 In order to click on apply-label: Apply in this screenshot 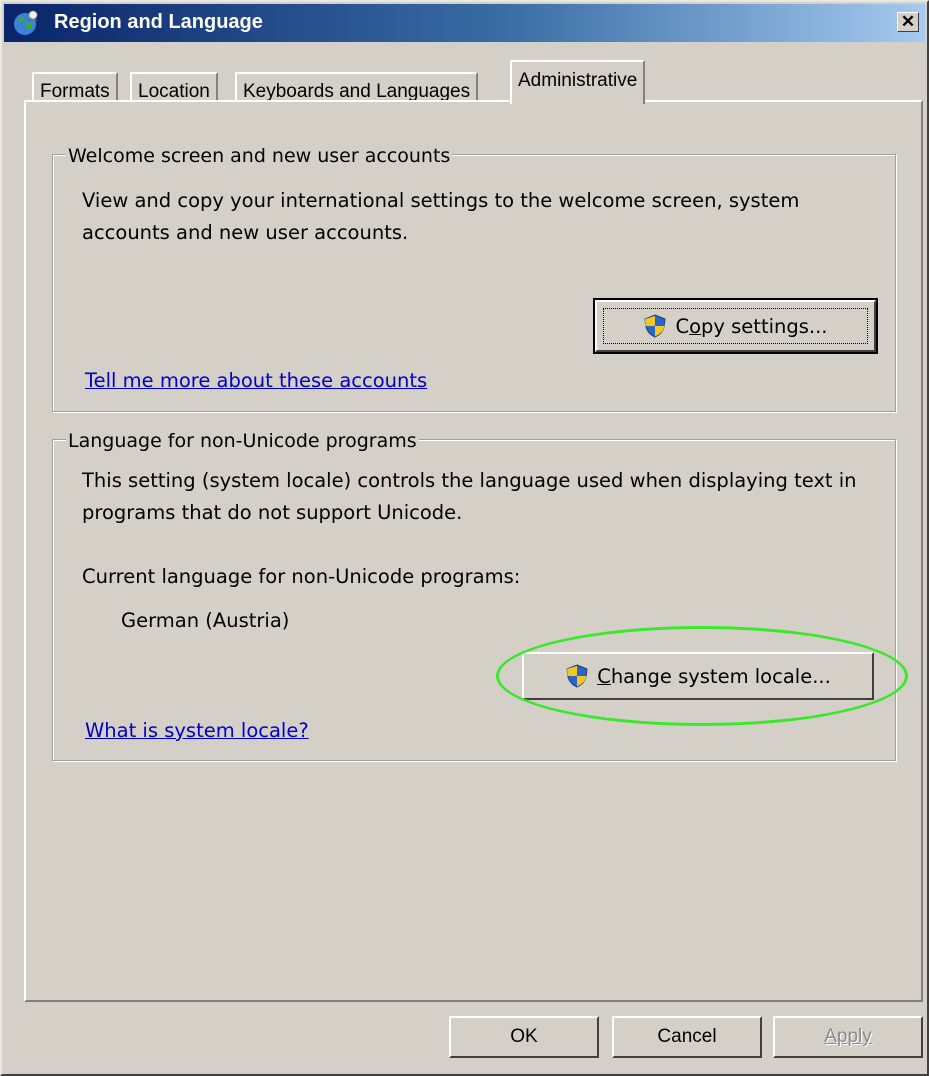, I will do `click(848, 1036)`.